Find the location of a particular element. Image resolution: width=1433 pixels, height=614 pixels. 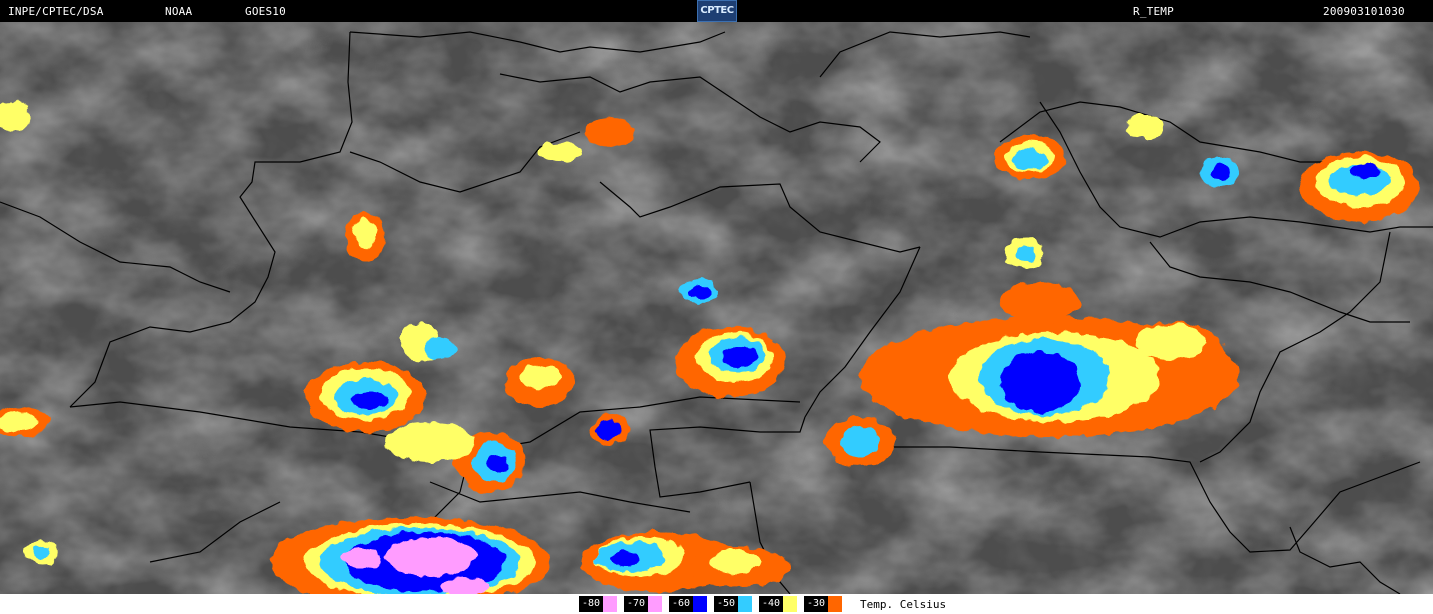

legend-unit-label: Temp. Celsius is located at coordinates (903, 604).